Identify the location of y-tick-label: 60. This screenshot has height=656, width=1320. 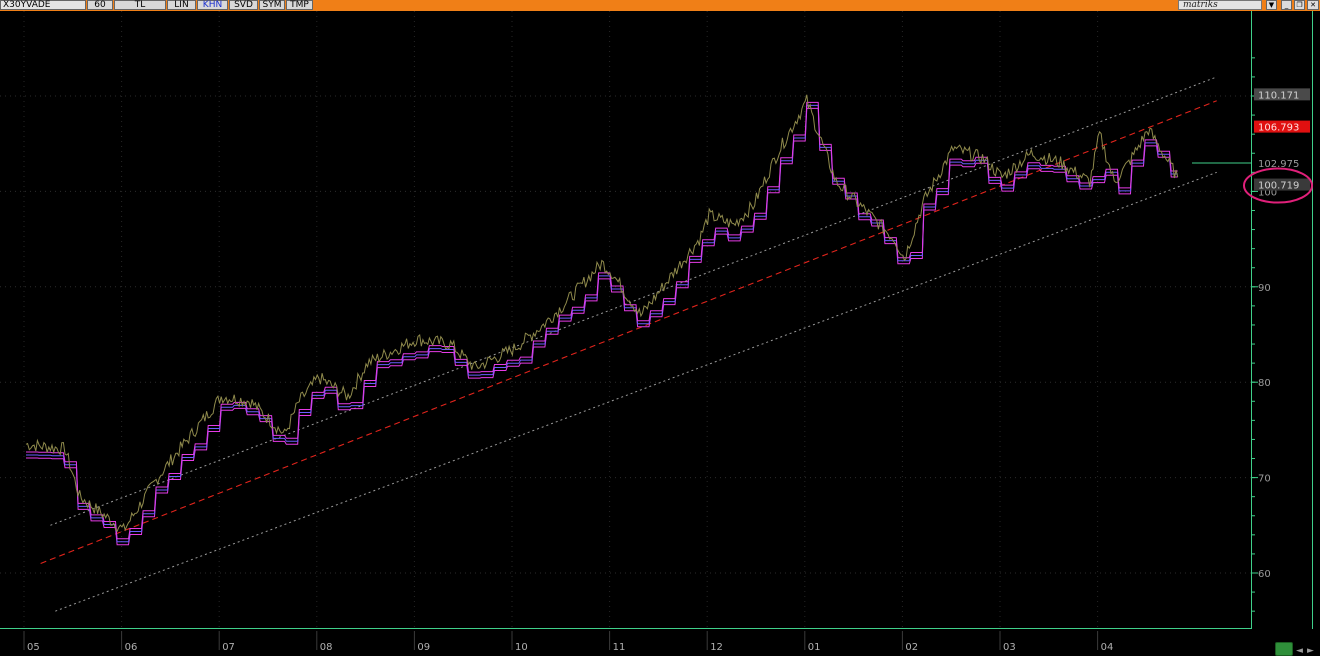
(1264, 574).